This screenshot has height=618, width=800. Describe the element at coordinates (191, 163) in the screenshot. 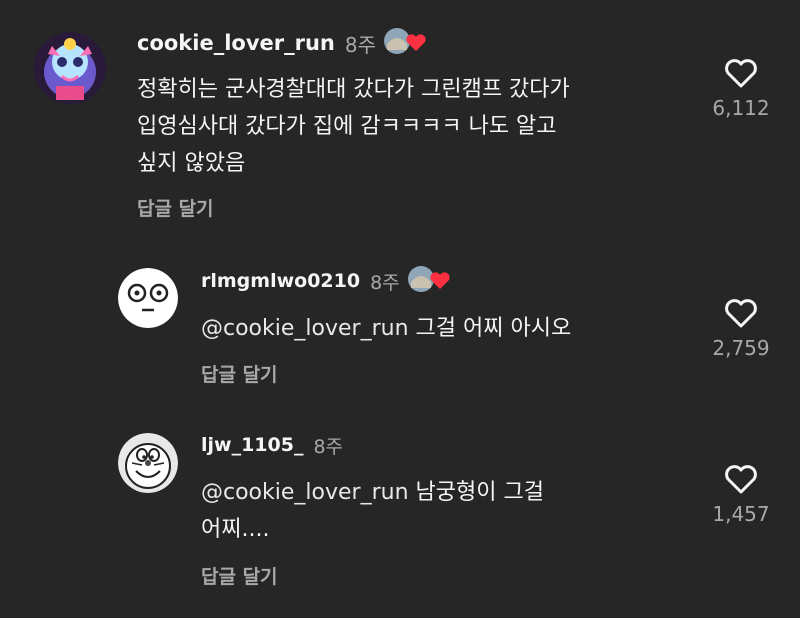

I see `comment-text-line: 싶지 않았음` at that location.